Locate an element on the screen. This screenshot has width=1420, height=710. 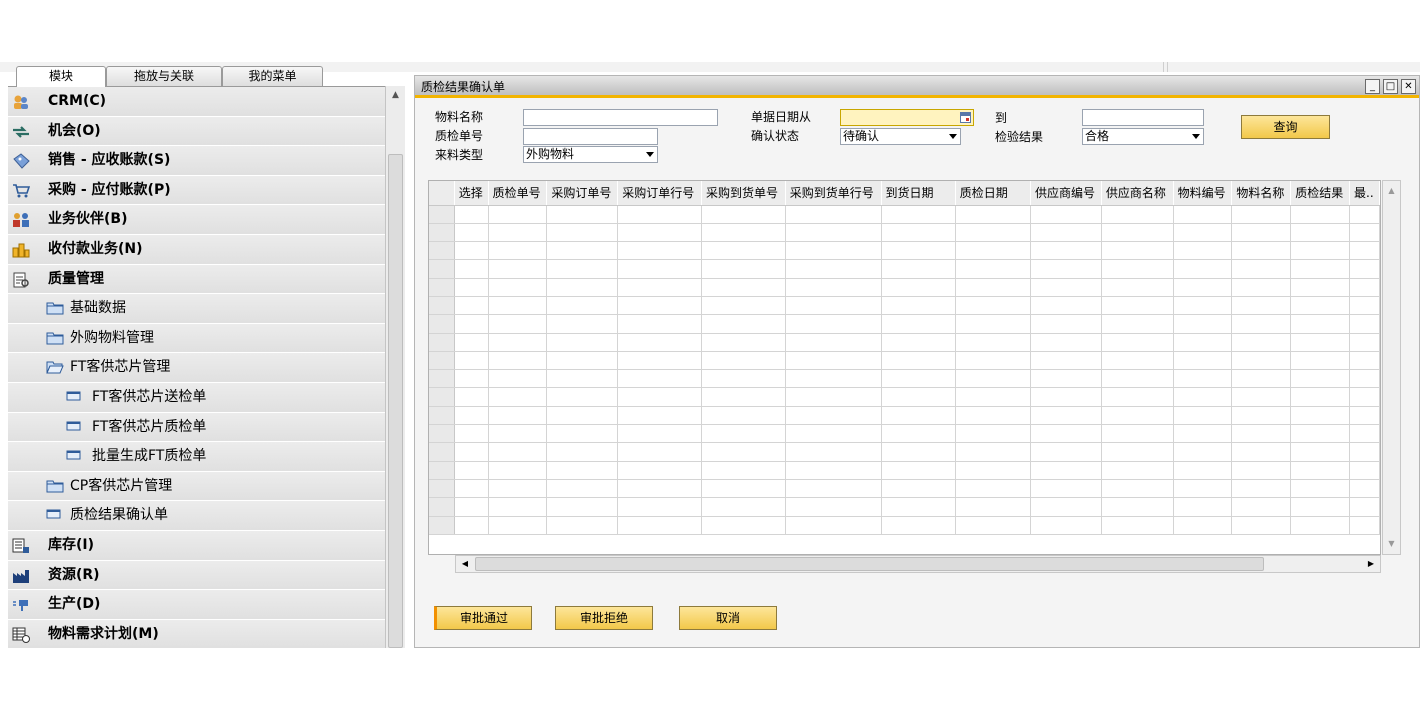
reject-button: 审批拒绝 is located at coordinates (604, 618).